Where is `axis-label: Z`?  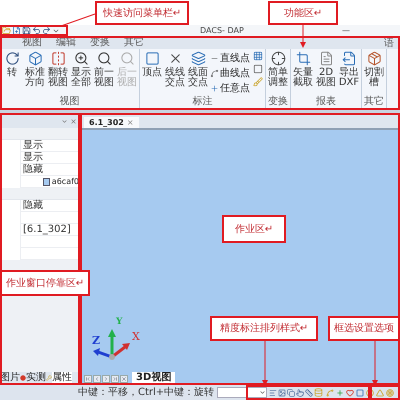
axis-label: Z is located at coordinates (96, 340).